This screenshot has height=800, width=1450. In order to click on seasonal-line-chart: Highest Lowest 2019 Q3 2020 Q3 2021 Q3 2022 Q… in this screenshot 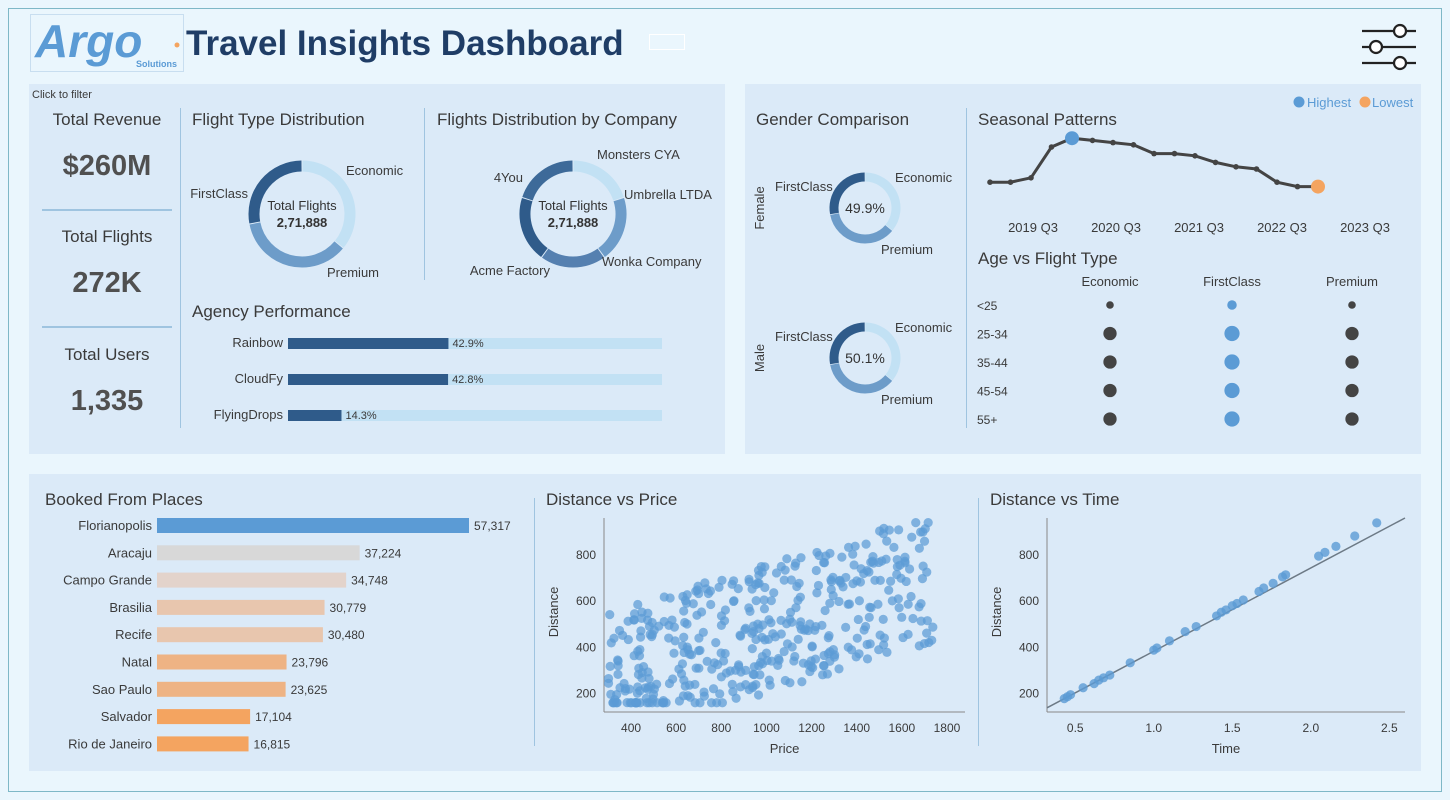, I will do `click(1197, 165)`.